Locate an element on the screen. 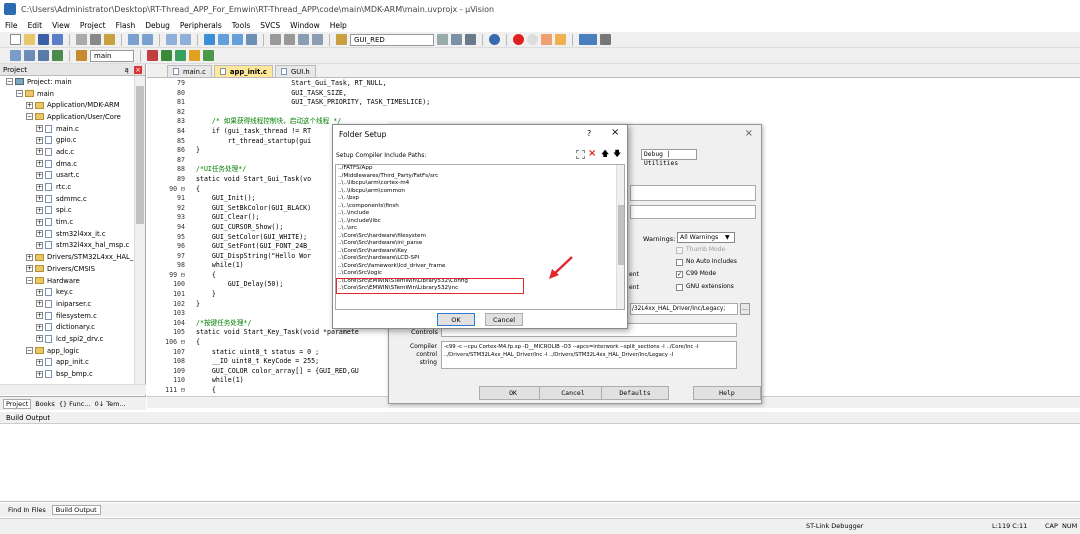 The image size is (1080, 534). include-path-item: ..\..\include is located at coordinates (480, 214).